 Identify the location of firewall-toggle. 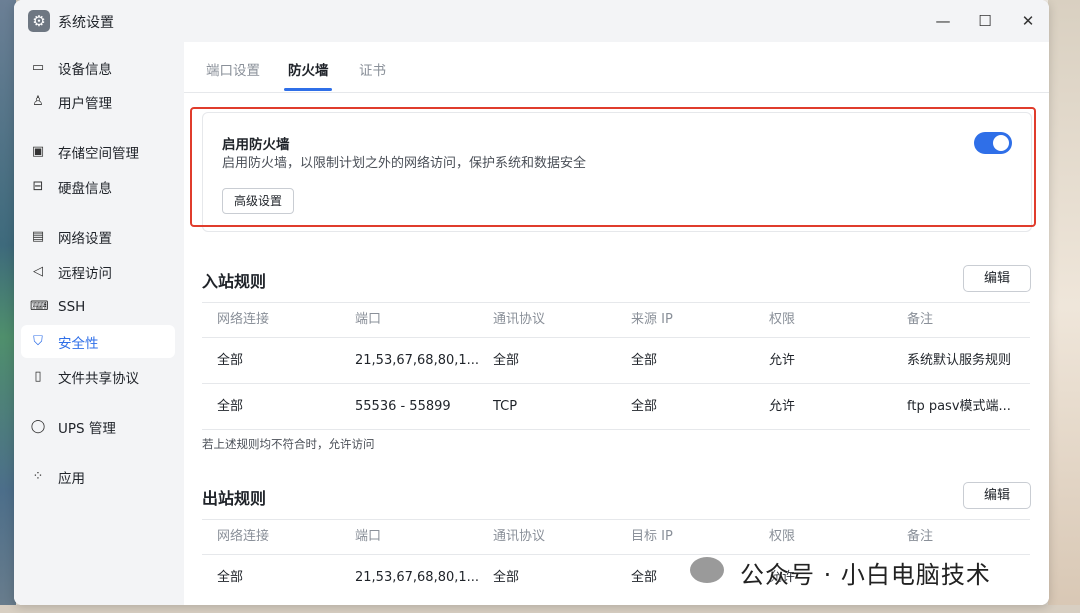
(993, 143).